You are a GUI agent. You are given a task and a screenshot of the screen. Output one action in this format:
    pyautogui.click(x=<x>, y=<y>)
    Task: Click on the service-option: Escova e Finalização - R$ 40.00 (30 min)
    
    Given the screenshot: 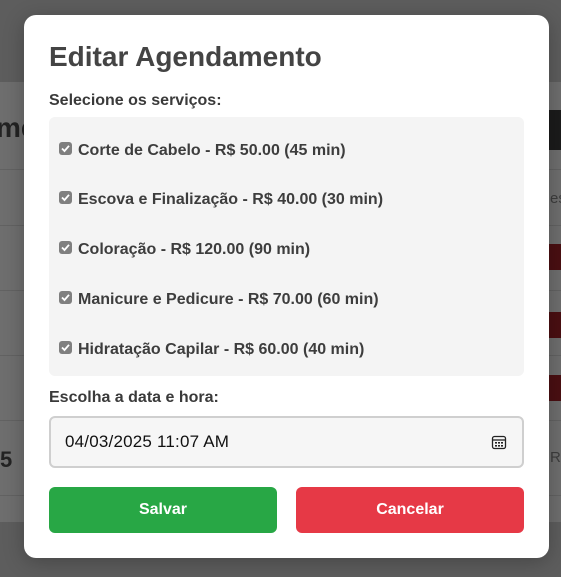 What is the action you would take?
    pyautogui.click(x=221, y=200)
    